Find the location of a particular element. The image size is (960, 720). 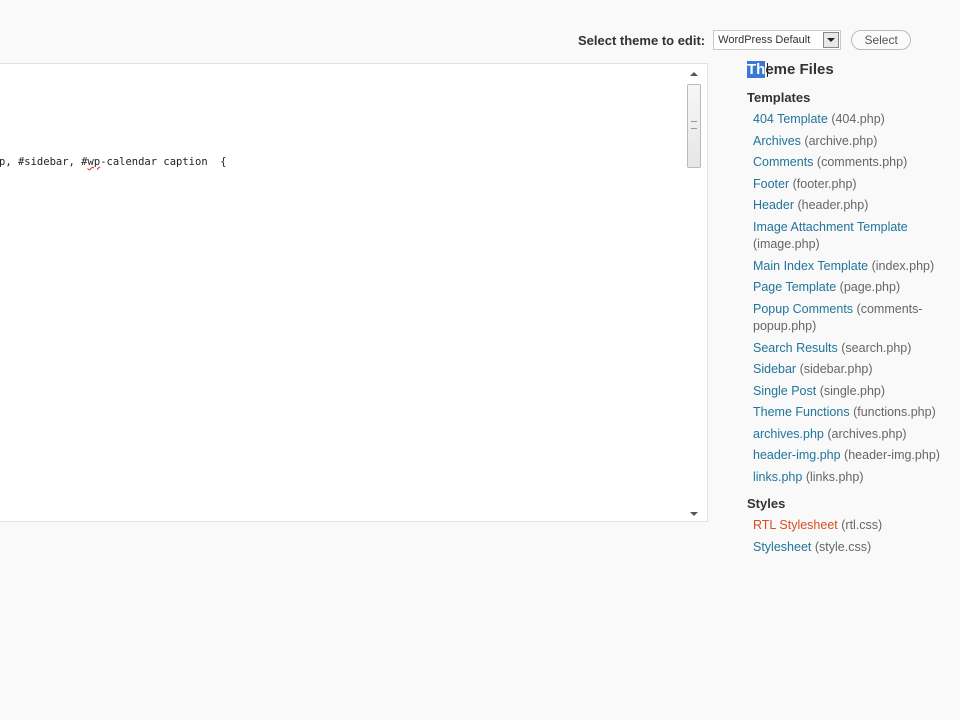

editor-scrollbar is located at coordinates (694, 294).